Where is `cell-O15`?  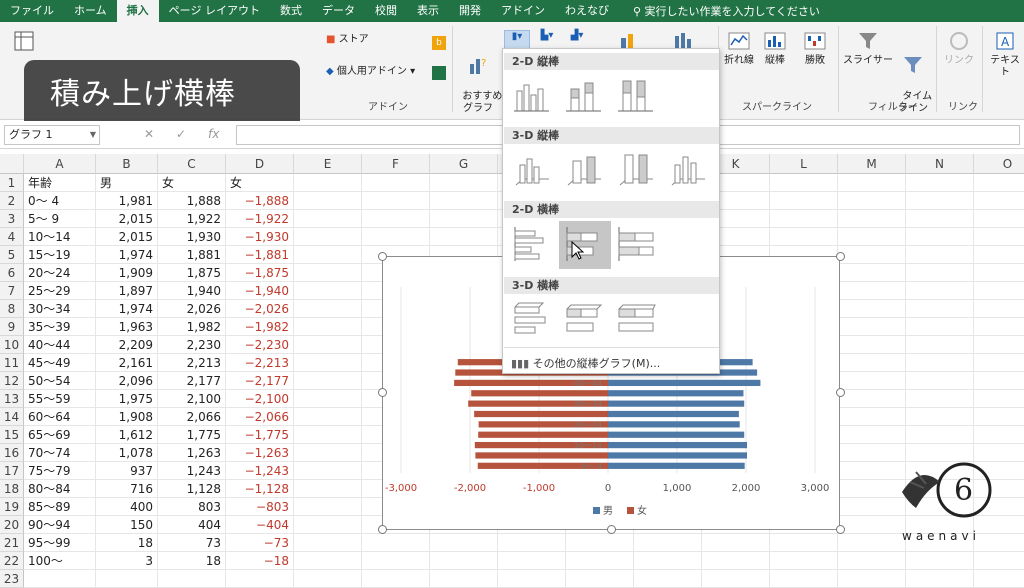
cell-O15 is located at coordinates (999, 435).